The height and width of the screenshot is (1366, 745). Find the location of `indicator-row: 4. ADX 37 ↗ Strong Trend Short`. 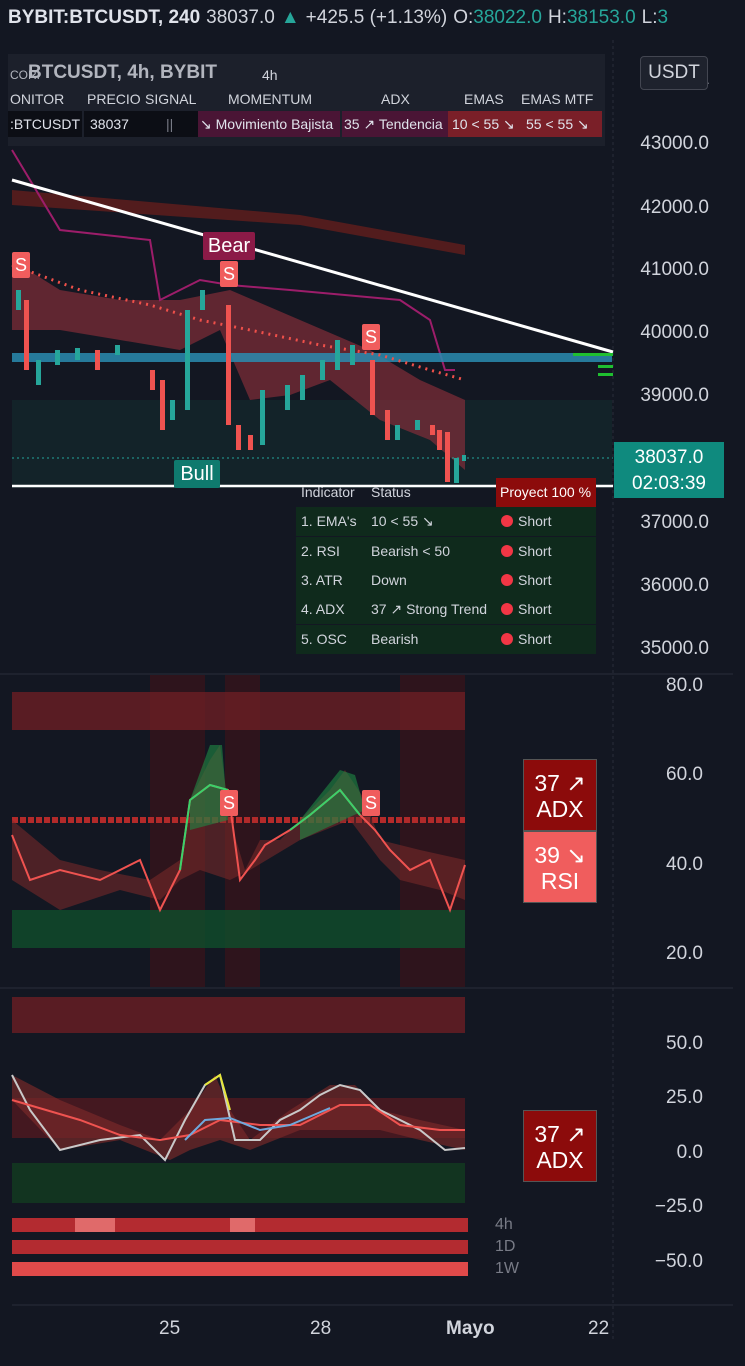

indicator-row: 4. ADX 37 ↗ Strong Trend Short is located at coordinates (446, 609).